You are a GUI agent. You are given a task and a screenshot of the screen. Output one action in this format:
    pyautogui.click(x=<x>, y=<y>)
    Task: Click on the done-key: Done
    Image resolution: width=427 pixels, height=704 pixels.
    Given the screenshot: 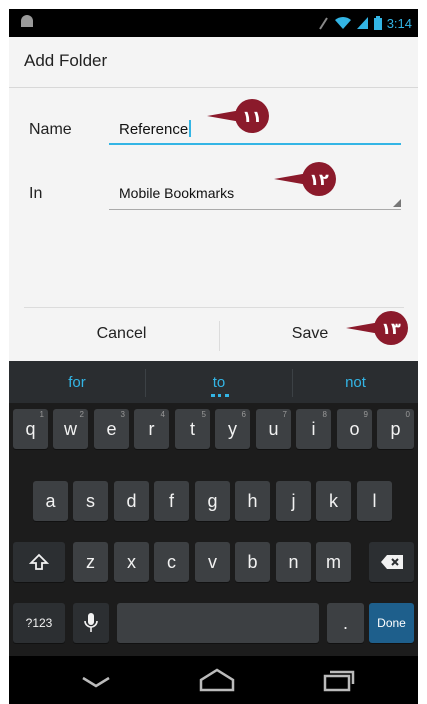 What is the action you would take?
    pyautogui.click(x=391, y=623)
    